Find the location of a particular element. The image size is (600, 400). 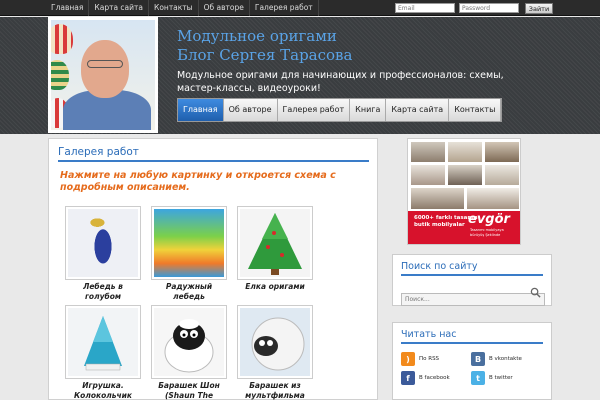

follow-widget-title: Читать нас is located at coordinates (472, 336).